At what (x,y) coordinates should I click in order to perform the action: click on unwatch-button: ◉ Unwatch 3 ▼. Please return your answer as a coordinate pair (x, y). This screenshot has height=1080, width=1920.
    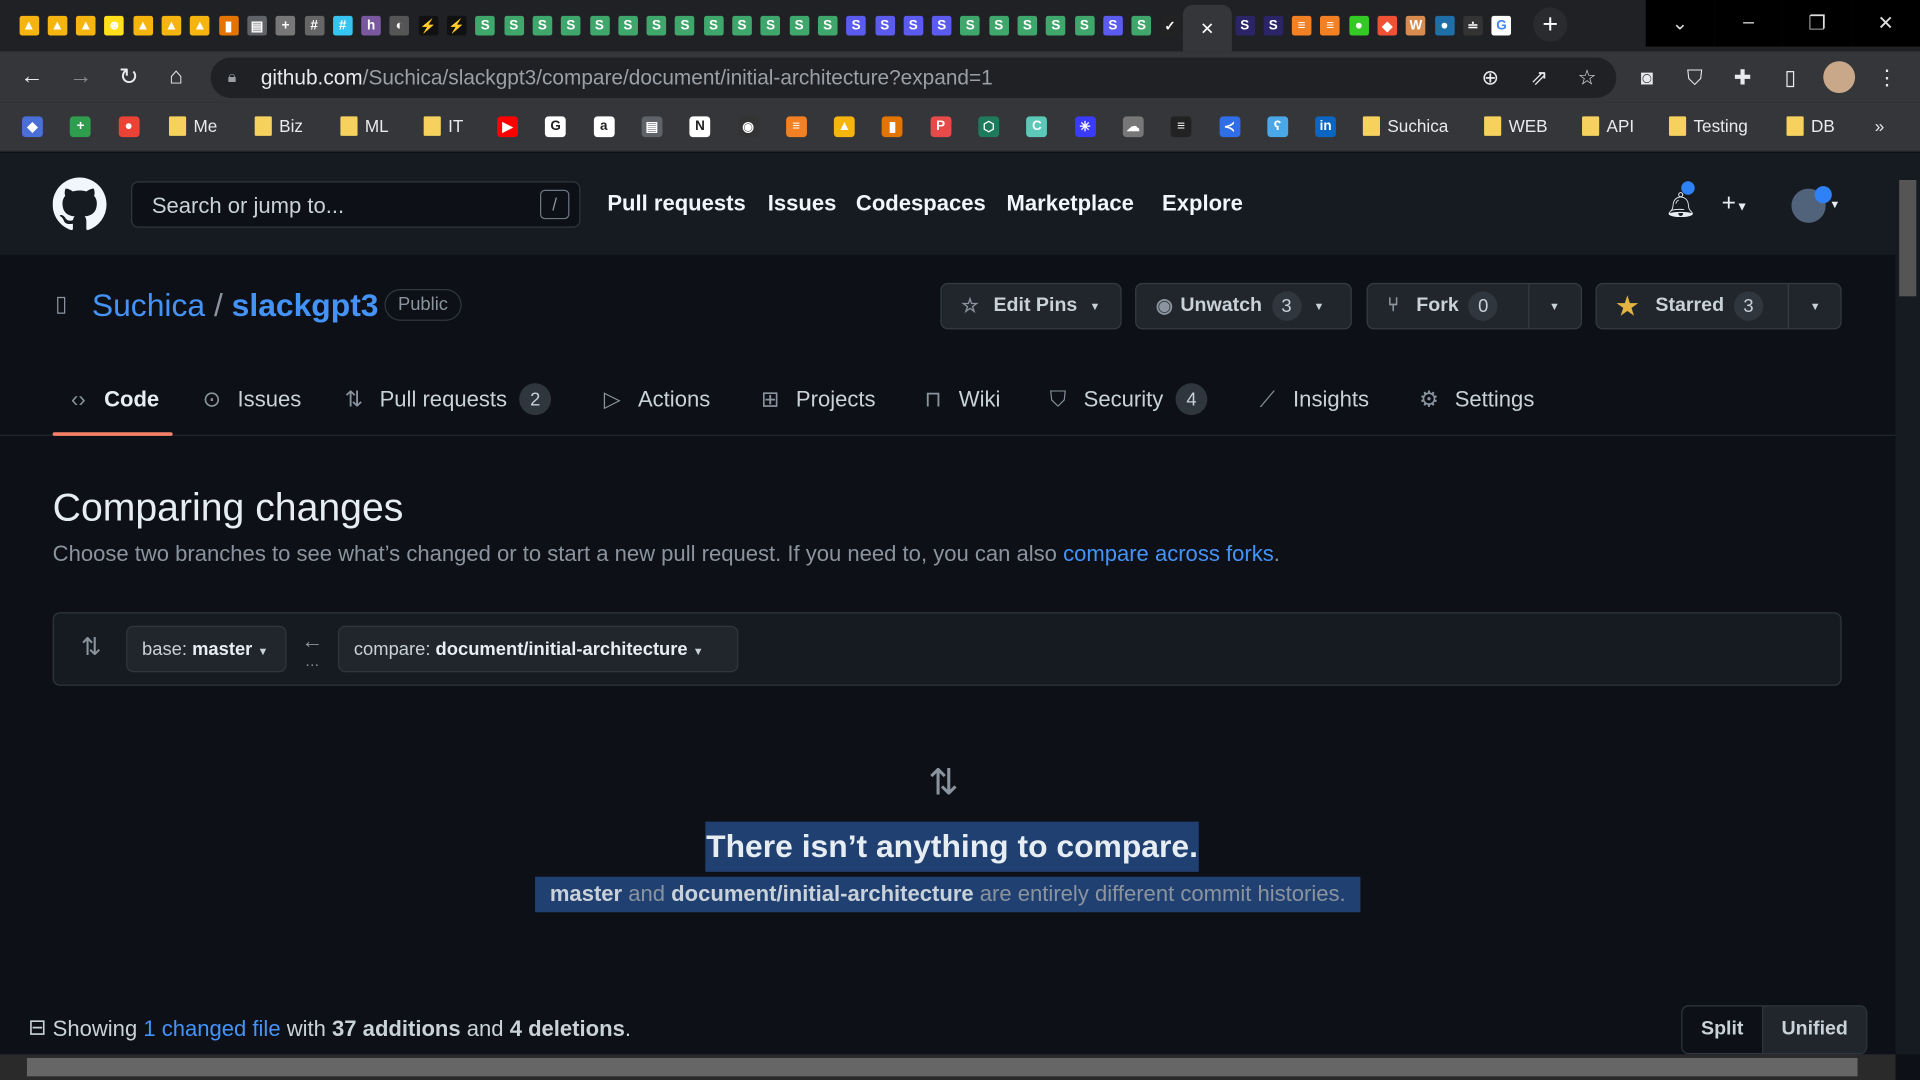
    Looking at the image, I should click on (1243, 306).